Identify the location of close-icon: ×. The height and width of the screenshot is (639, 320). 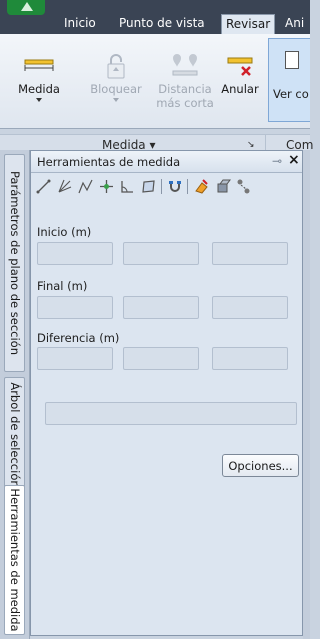
(294, 160).